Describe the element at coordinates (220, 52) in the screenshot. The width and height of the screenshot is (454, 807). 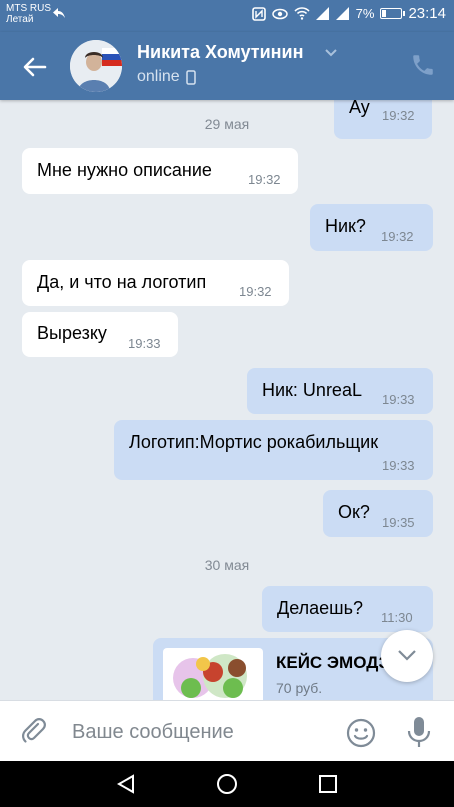
I see `contact-name: Никита Хомутинин` at that location.